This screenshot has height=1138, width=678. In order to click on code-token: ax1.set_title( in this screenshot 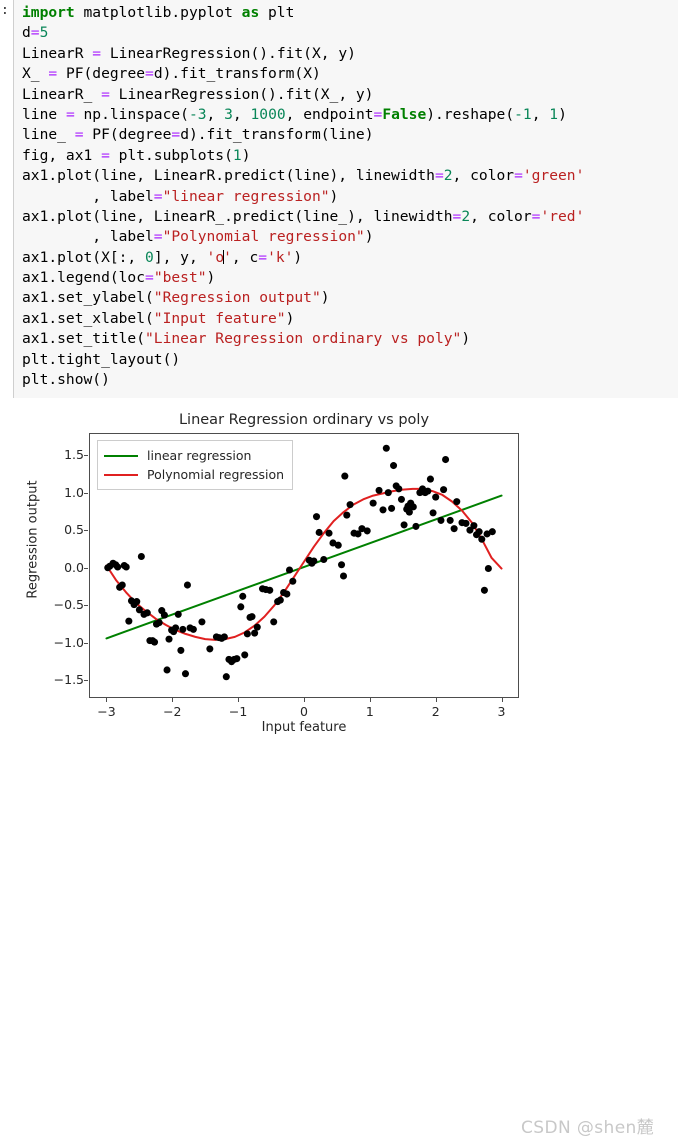, I will do `click(84, 339)`.